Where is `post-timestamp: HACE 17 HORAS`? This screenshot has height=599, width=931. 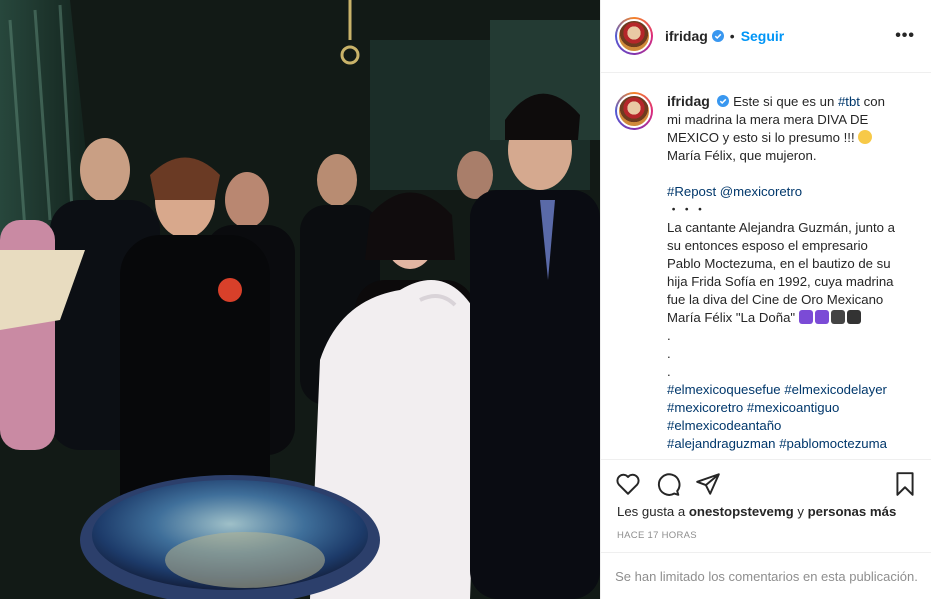
post-timestamp: HACE 17 HORAS is located at coordinates (657, 535).